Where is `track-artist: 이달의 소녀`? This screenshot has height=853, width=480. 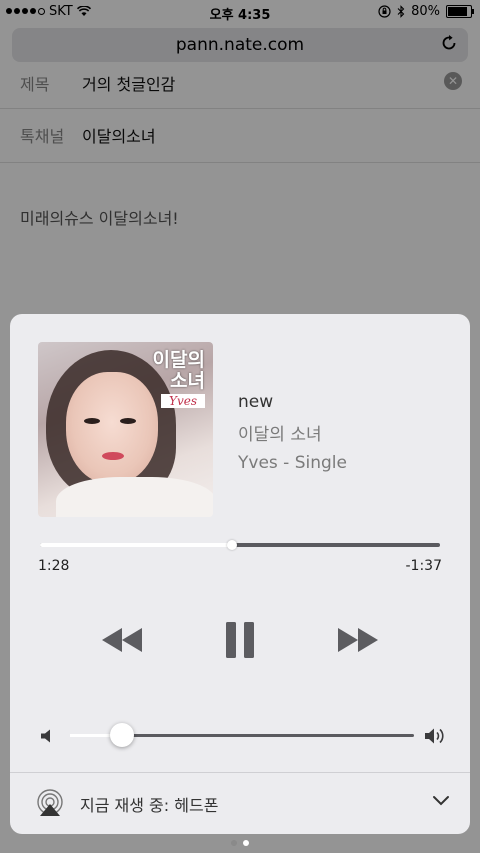
track-artist: 이달의 소녀 is located at coordinates (280, 435).